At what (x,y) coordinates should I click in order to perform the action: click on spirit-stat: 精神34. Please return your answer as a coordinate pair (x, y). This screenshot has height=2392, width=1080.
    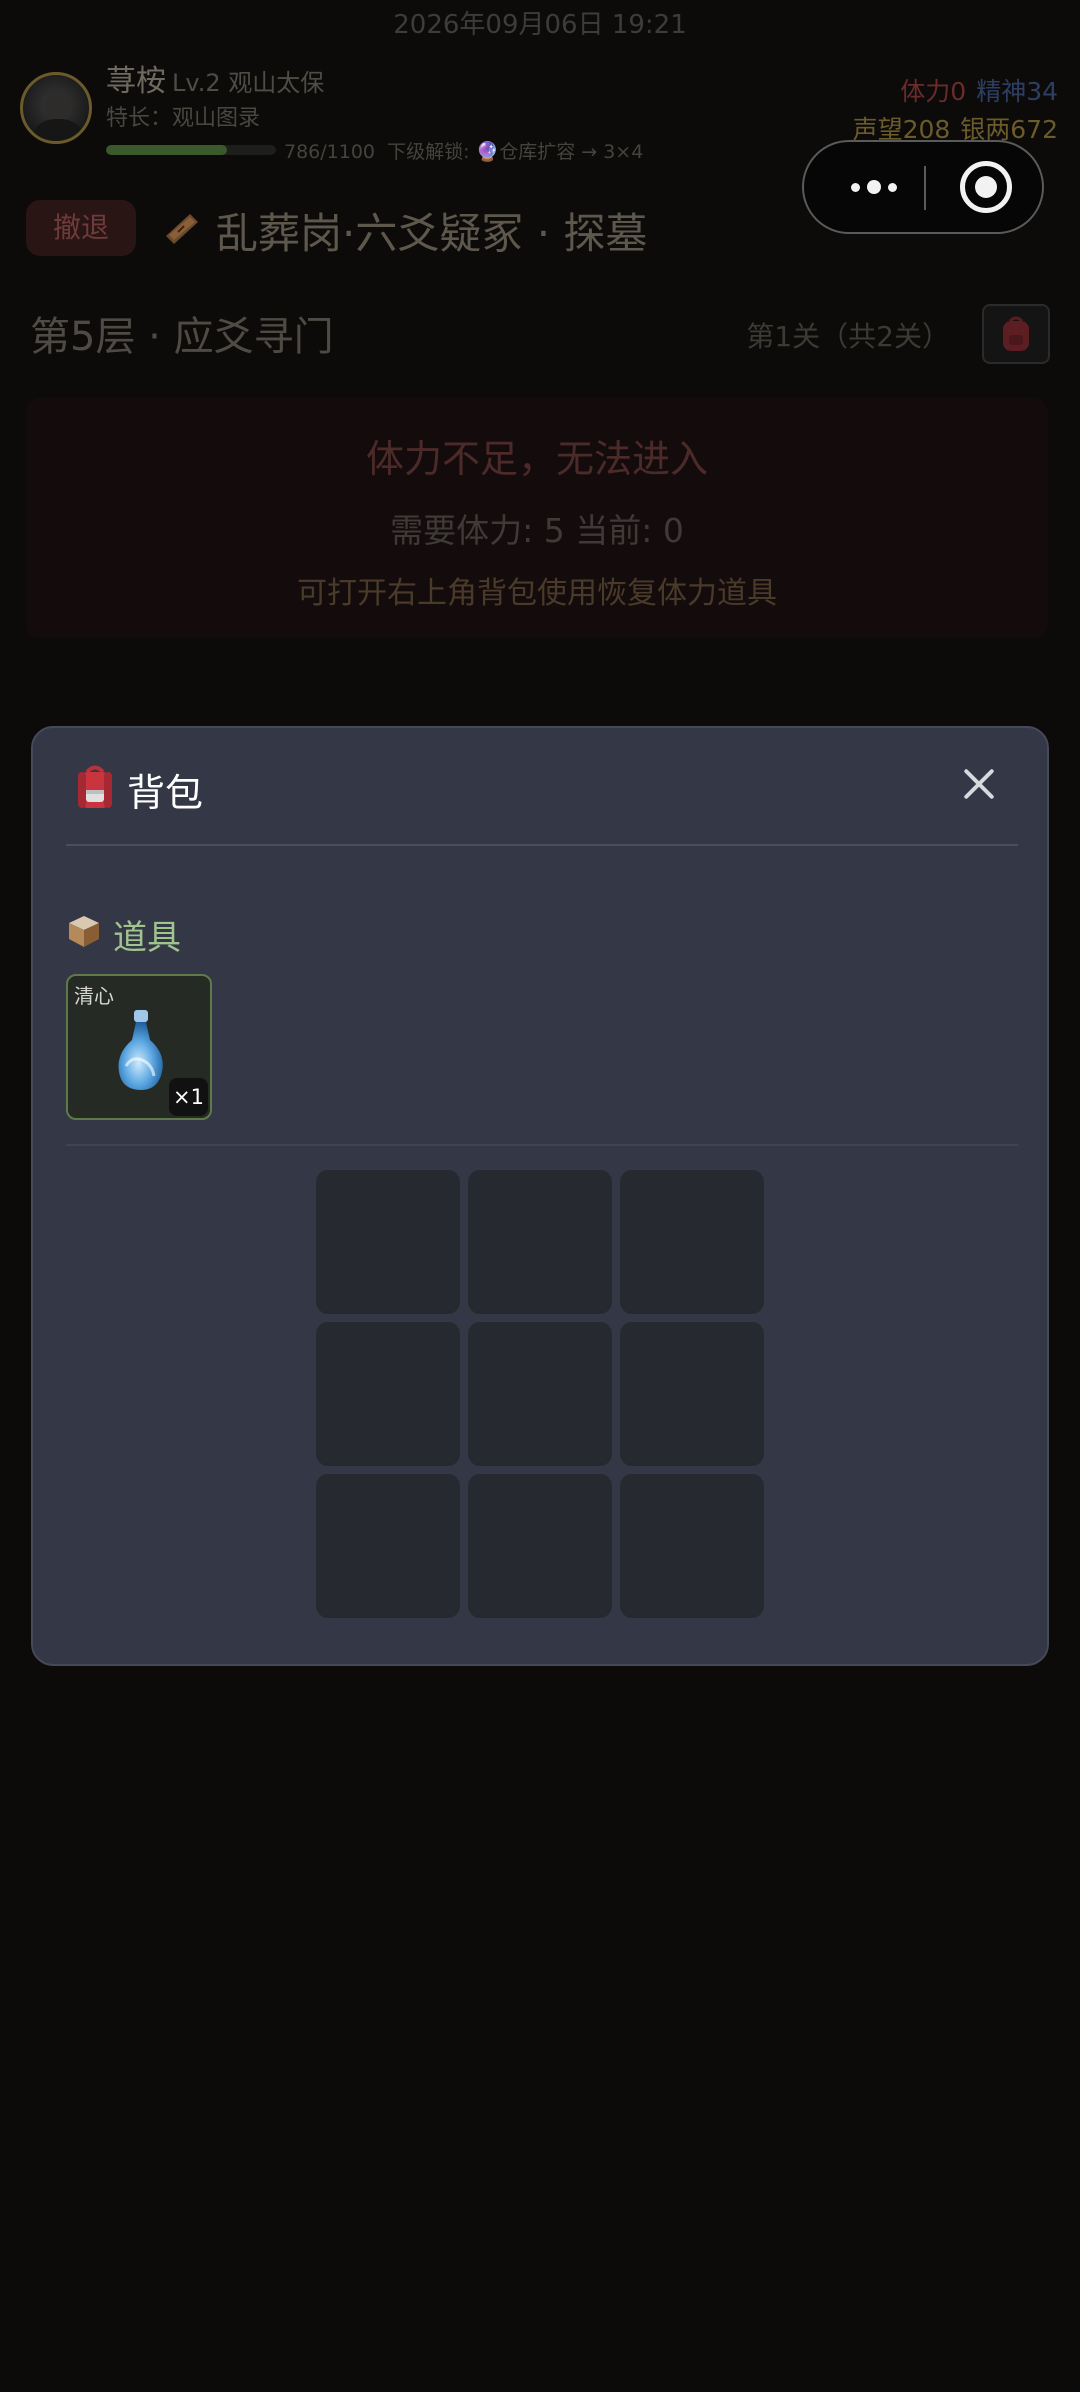
    Looking at the image, I should click on (1017, 91).